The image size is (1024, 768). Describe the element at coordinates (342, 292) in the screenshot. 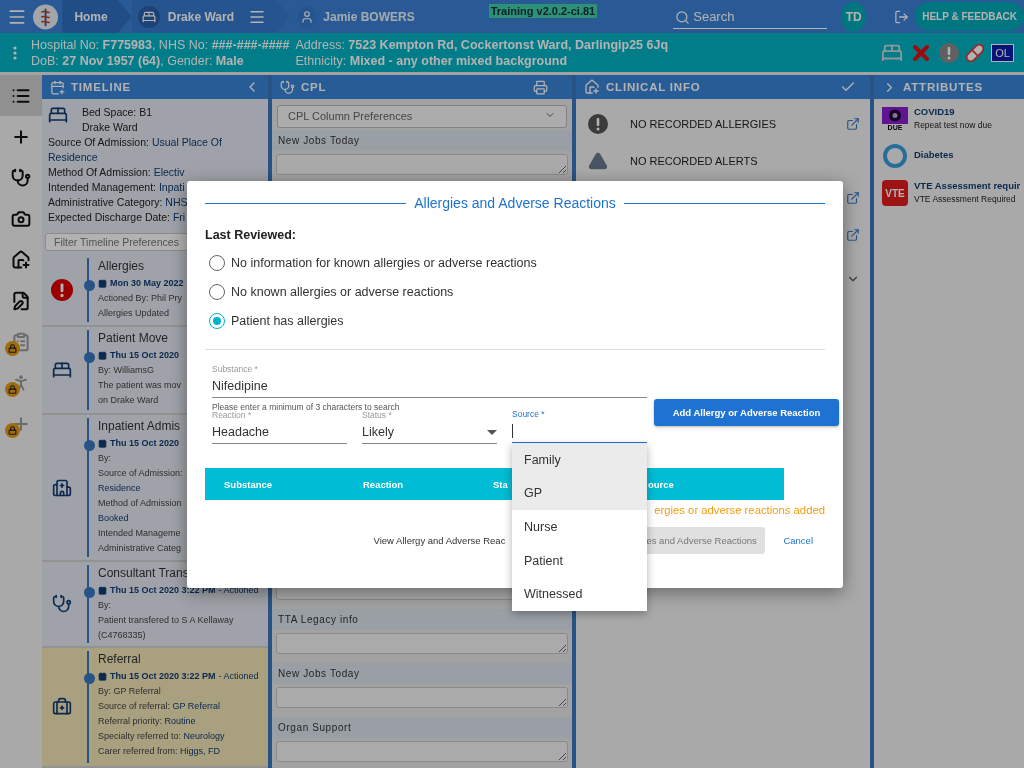

I see `radio-label: No known allergies or adverse reactions` at that location.